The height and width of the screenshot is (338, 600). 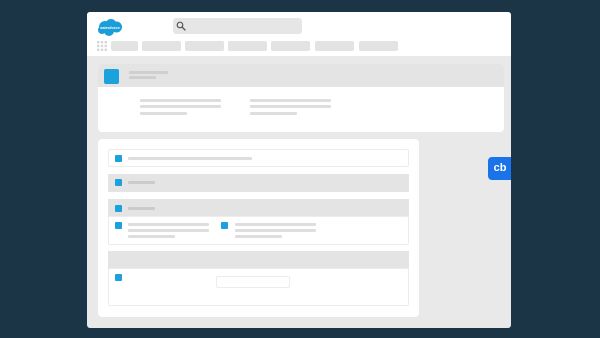 What do you see at coordinates (190, 158) in the screenshot?
I see `row-1-text` at bounding box center [190, 158].